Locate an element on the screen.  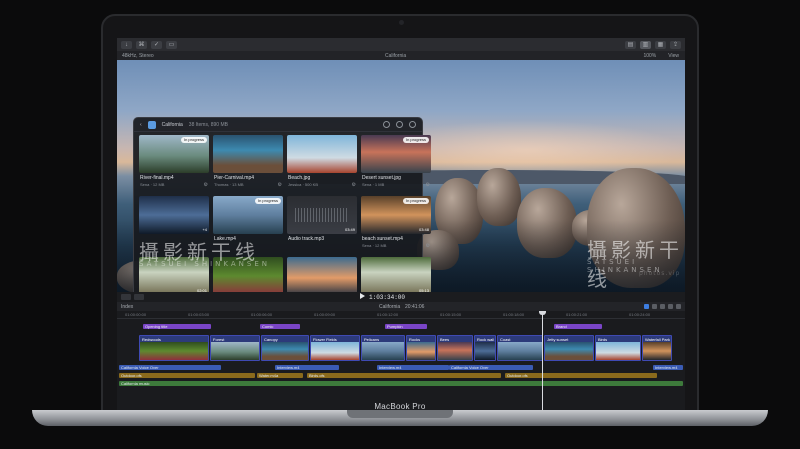
video-clip: Rock wall is located at coordinates (485, 348).